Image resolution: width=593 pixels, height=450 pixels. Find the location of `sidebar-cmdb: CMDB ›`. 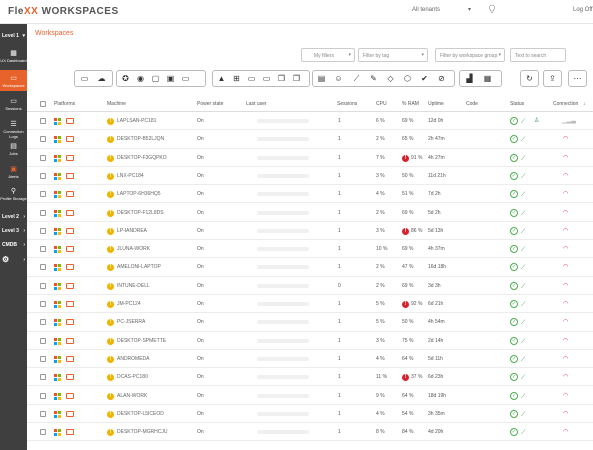

sidebar-cmdb: CMDB › is located at coordinates (14, 245).